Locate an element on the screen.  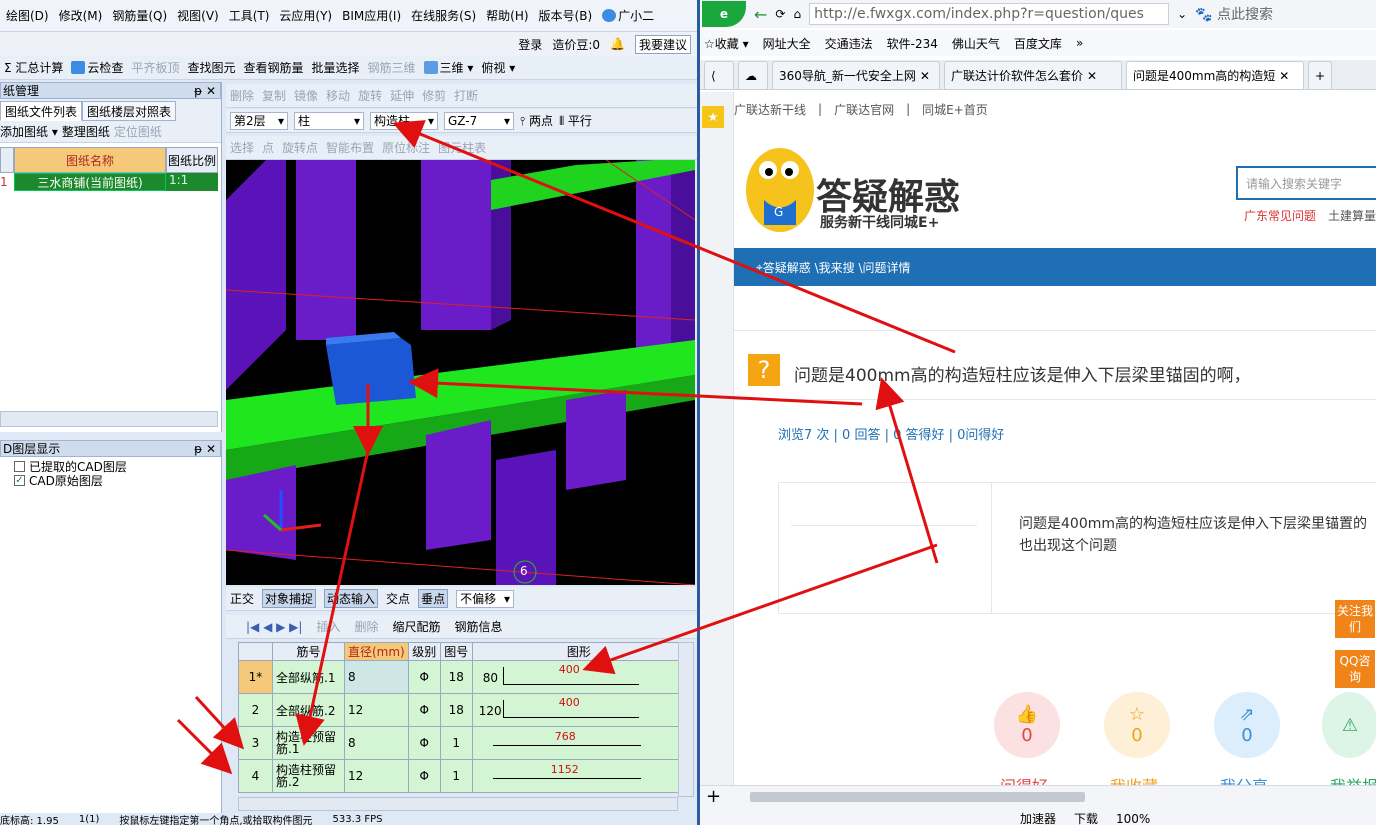
download-button: 下载 is located at coordinates (1086, 817).